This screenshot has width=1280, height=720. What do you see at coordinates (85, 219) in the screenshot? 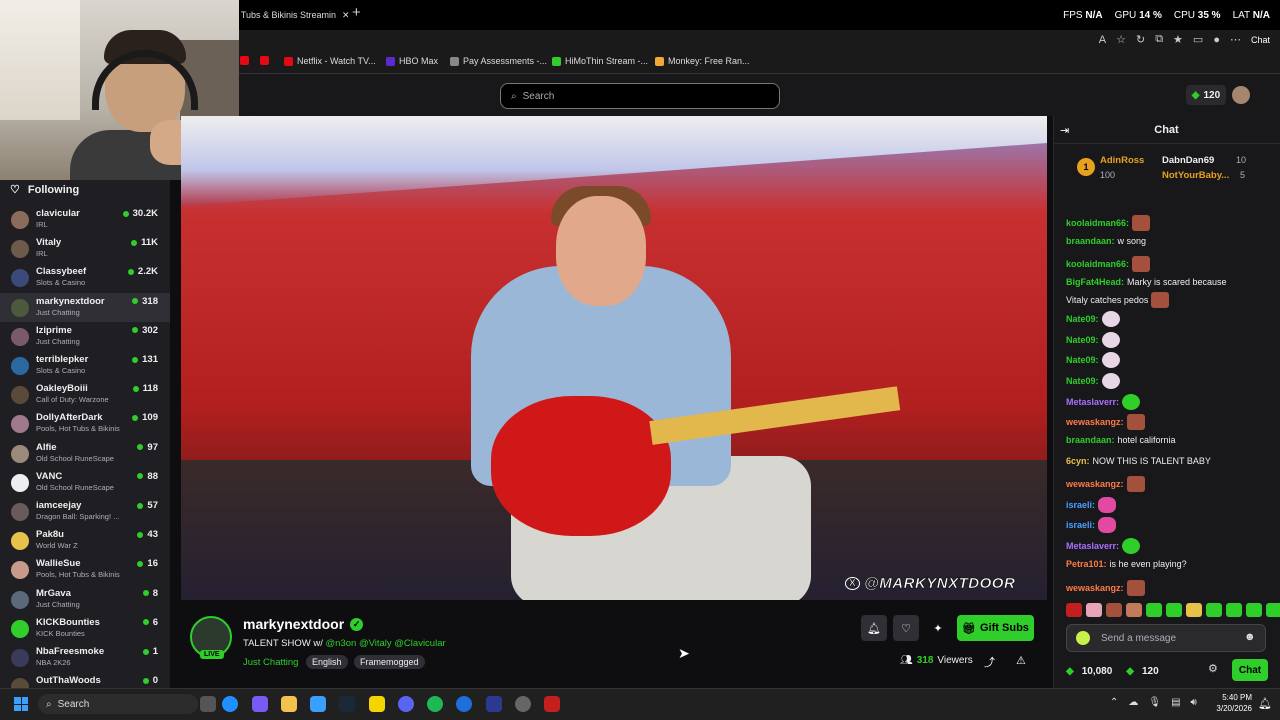
I see `sidebar-channel: clavicular IRL 30.2K` at bounding box center [85, 219].